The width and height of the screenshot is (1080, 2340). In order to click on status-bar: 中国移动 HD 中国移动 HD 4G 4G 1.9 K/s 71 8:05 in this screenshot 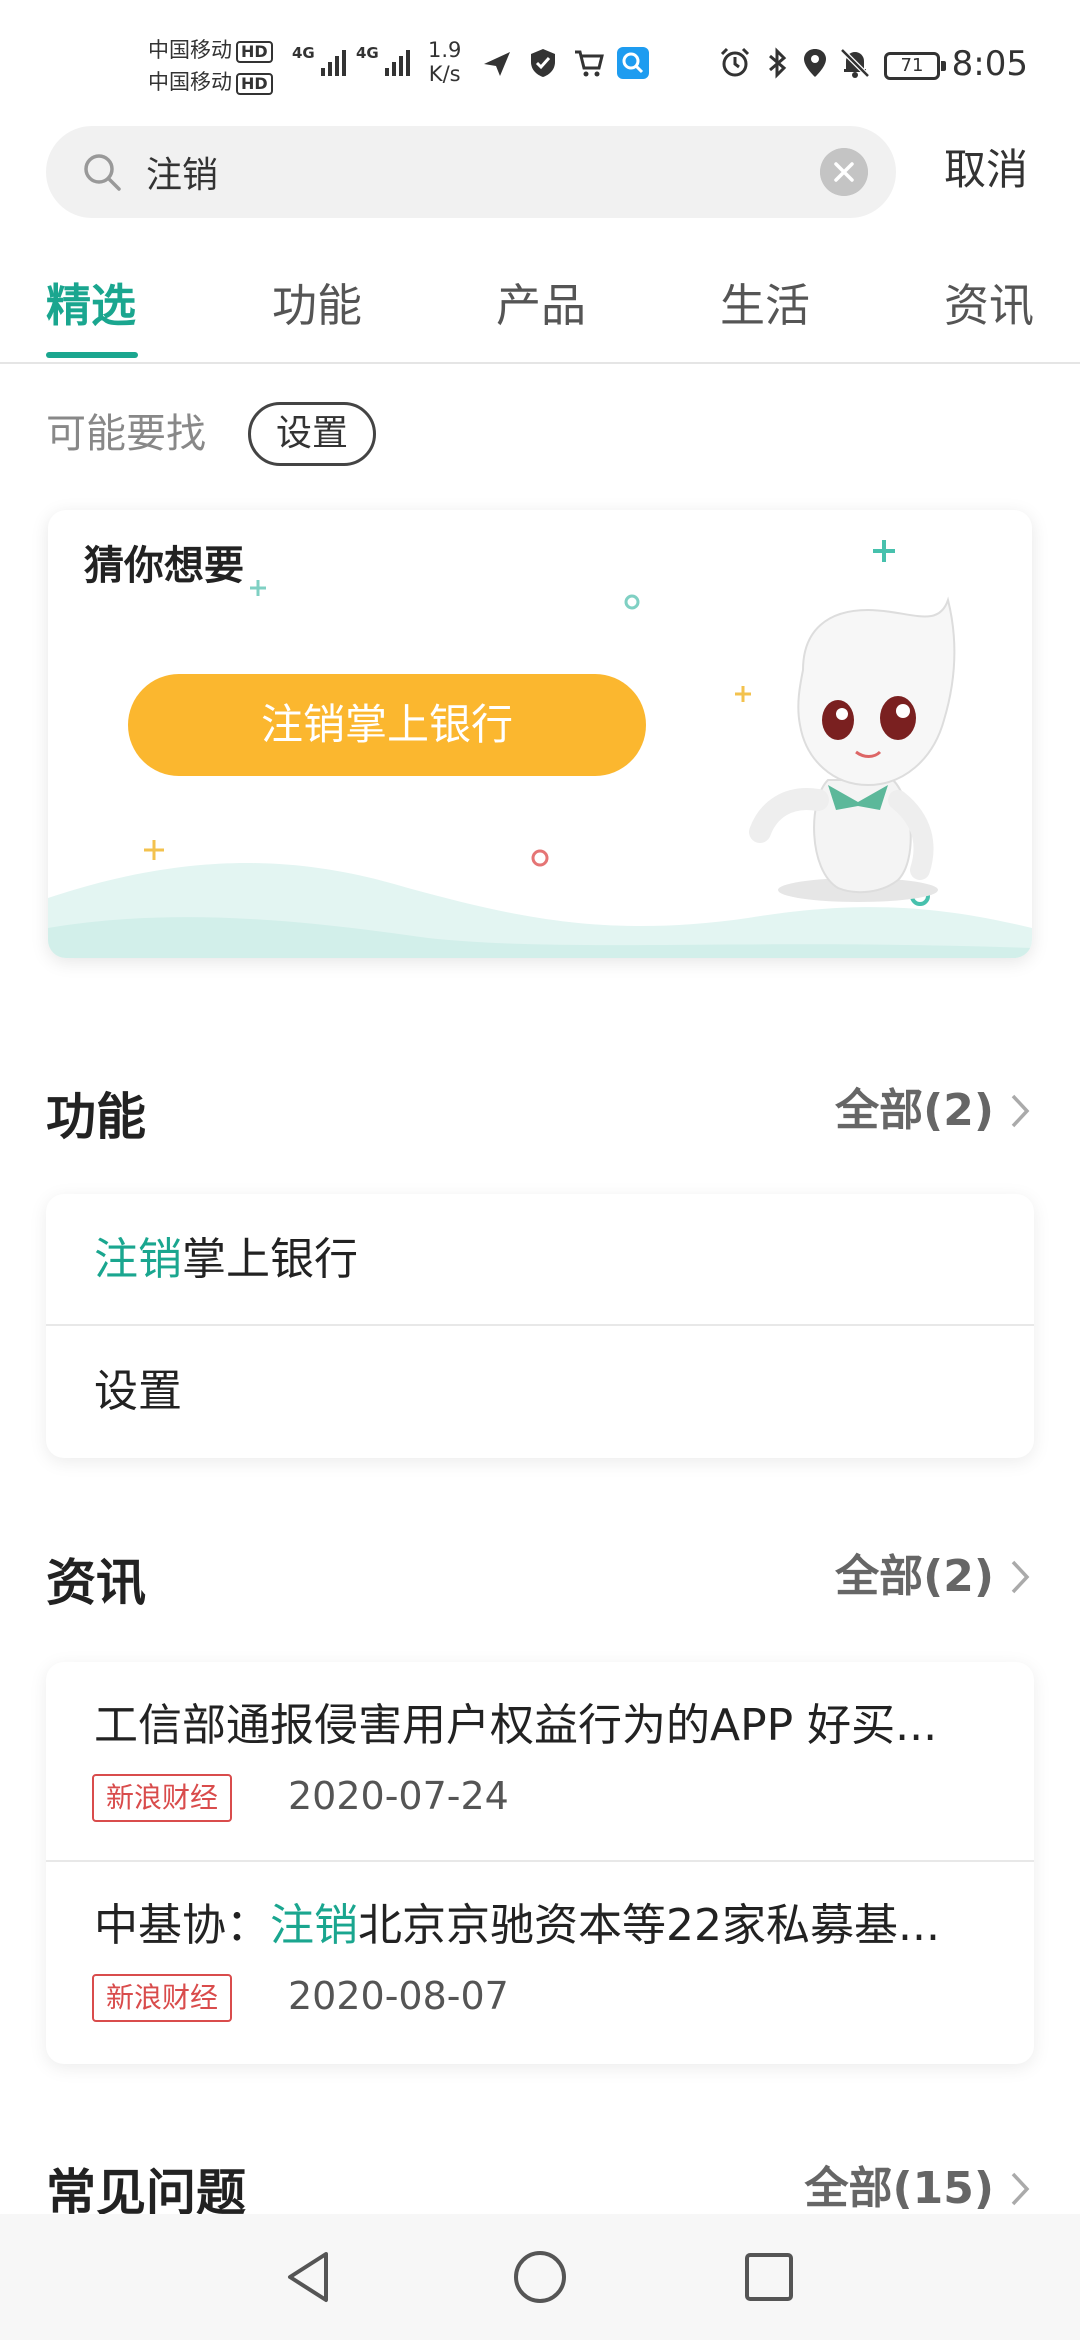, I will do `click(540, 60)`.